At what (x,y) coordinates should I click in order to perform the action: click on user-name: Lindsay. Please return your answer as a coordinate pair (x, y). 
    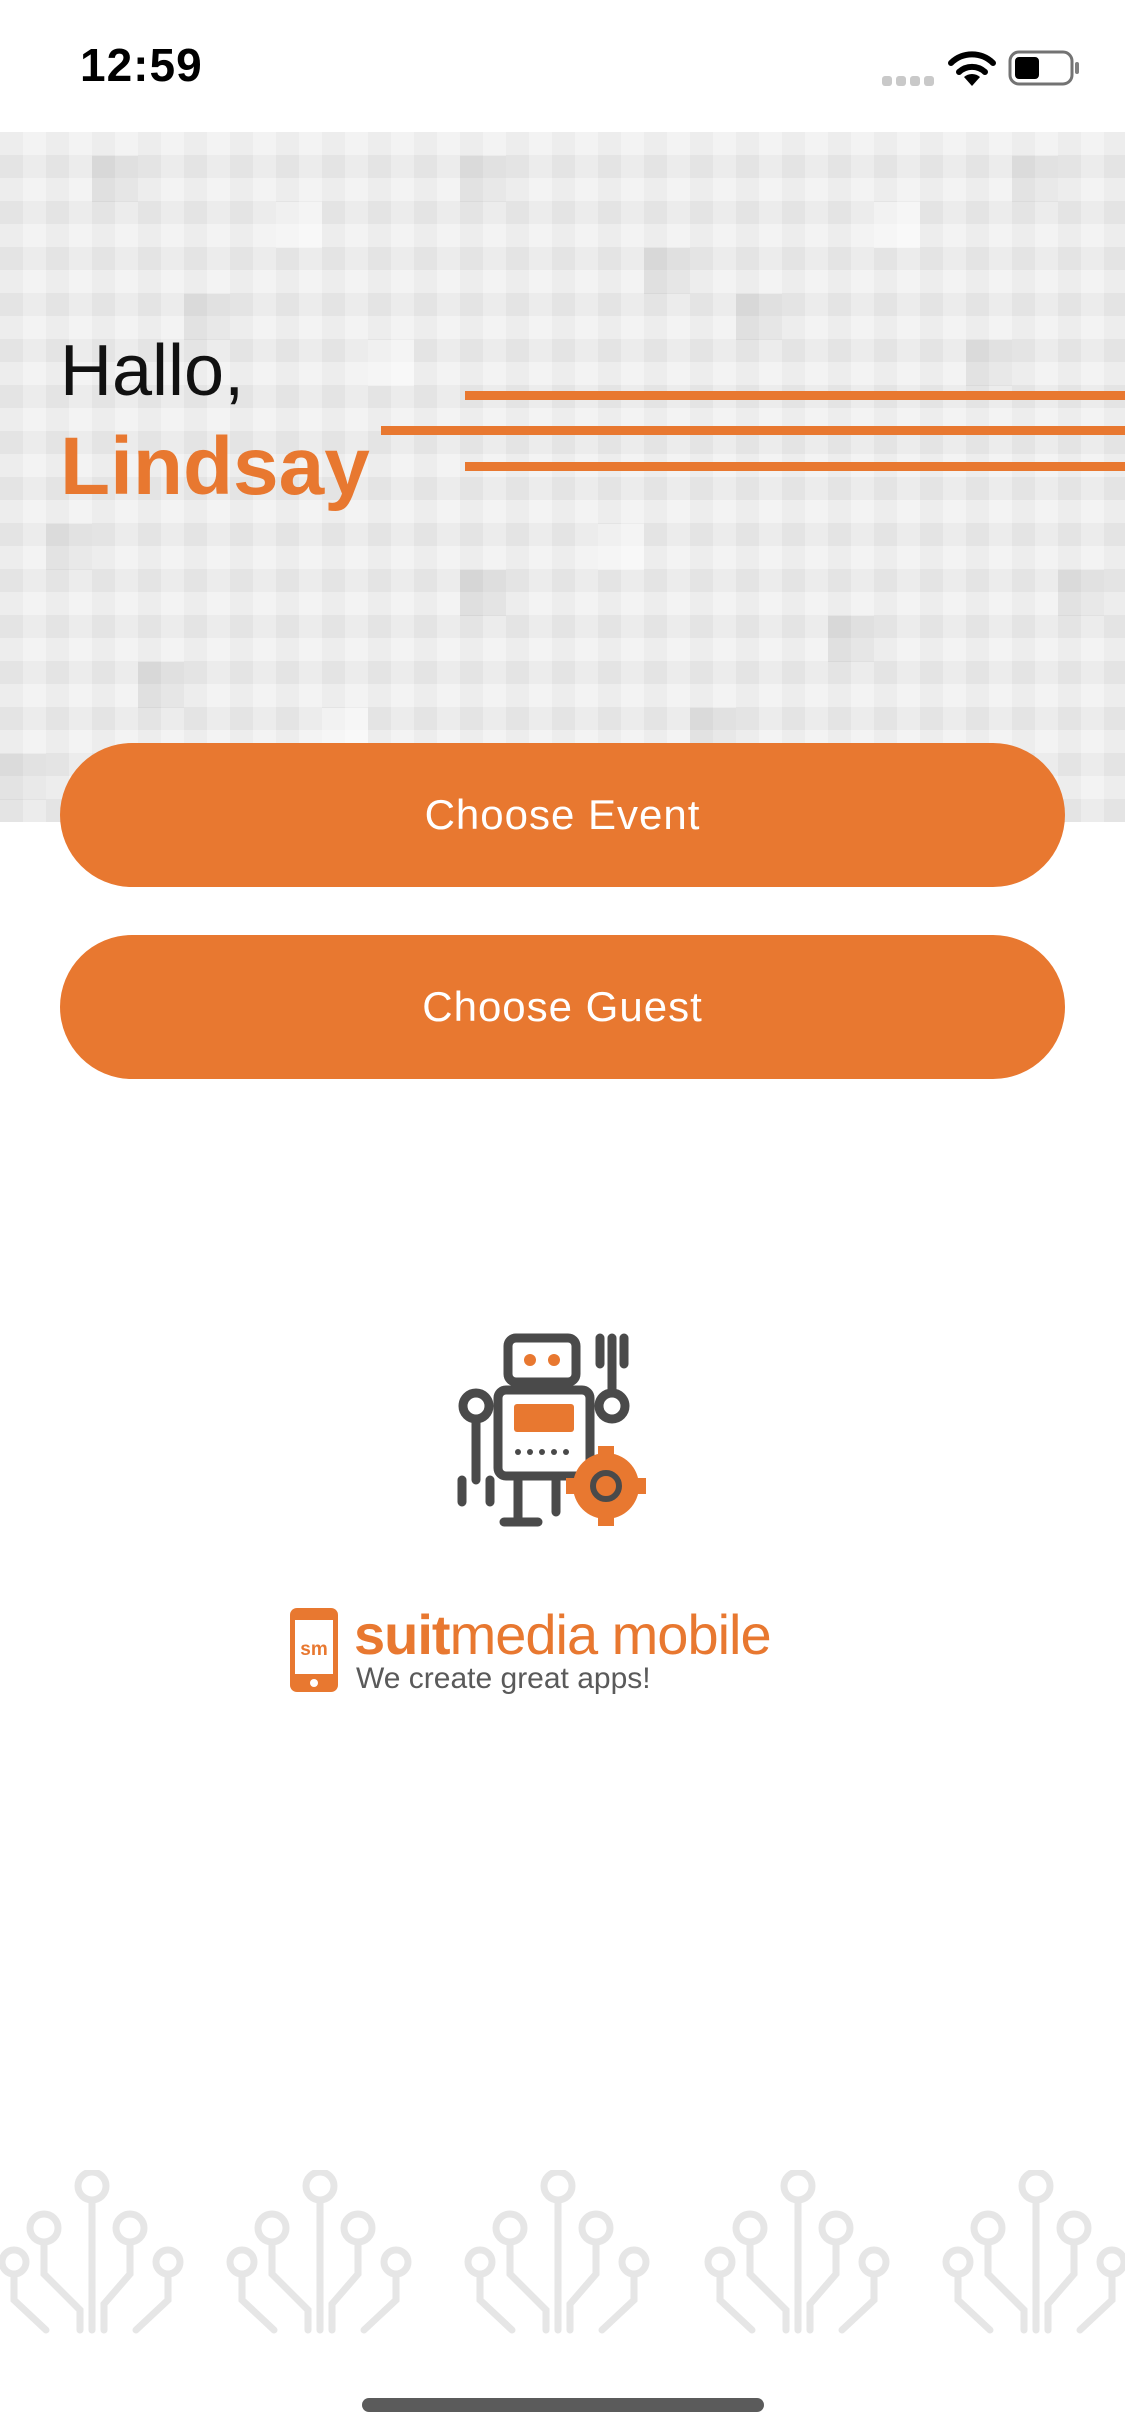
    Looking at the image, I should click on (215, 466).